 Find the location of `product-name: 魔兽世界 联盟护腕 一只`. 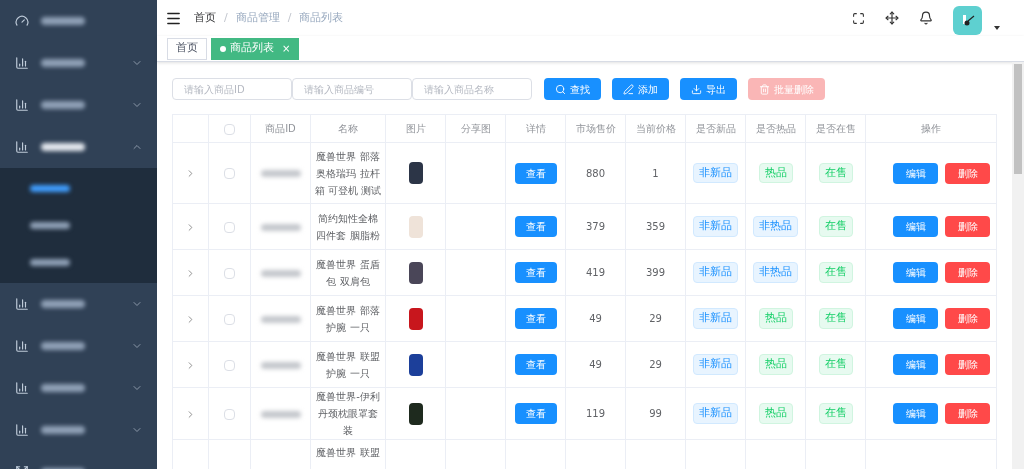

product-name: 魔兽世界 联盟护腕 一只 is located at coordinates (348, 365).